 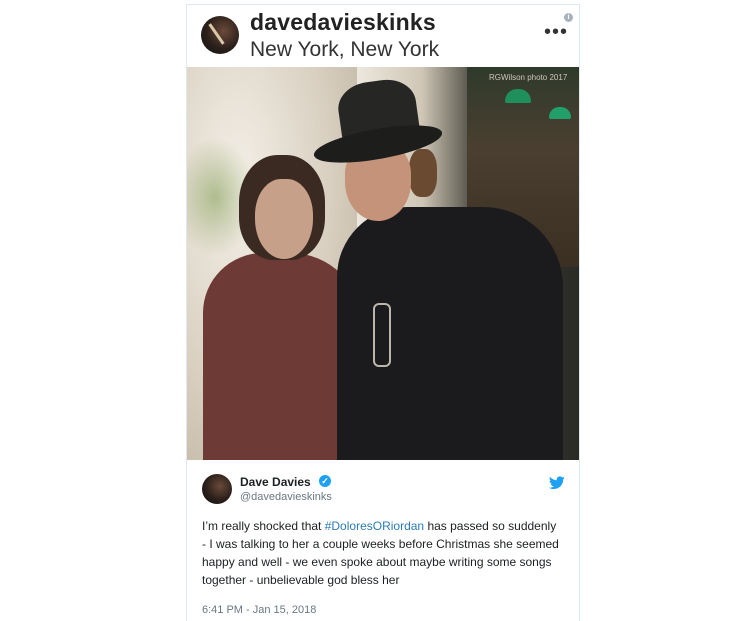 What do you see at coordinates (556, 32) in the screenshot?
I see `more-dots-icon: •••` at bounding box center [556, 32].